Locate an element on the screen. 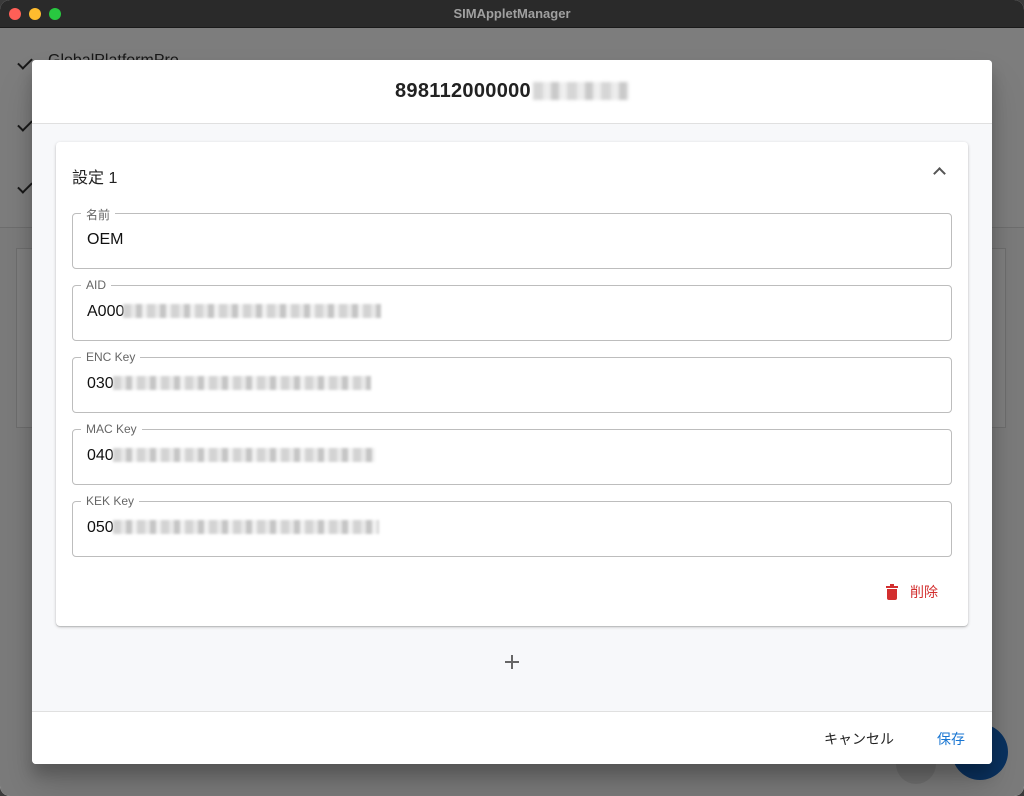 This screenshot has width=1024, height=796. dialog-title-text: 898112000000 is located at coordinates (463, 91).